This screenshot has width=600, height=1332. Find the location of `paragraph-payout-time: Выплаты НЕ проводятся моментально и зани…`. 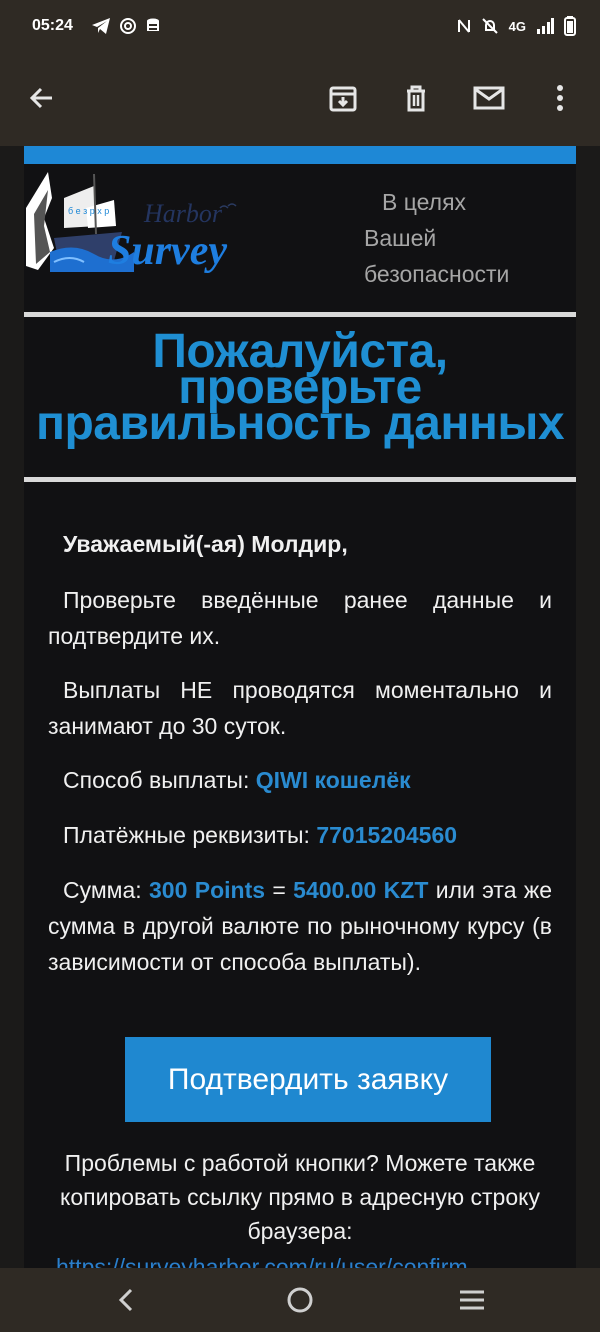

paragraph-payout-time: Выплаты НЕ проводятся моментально и зани… is located at coordinates (300, 708).